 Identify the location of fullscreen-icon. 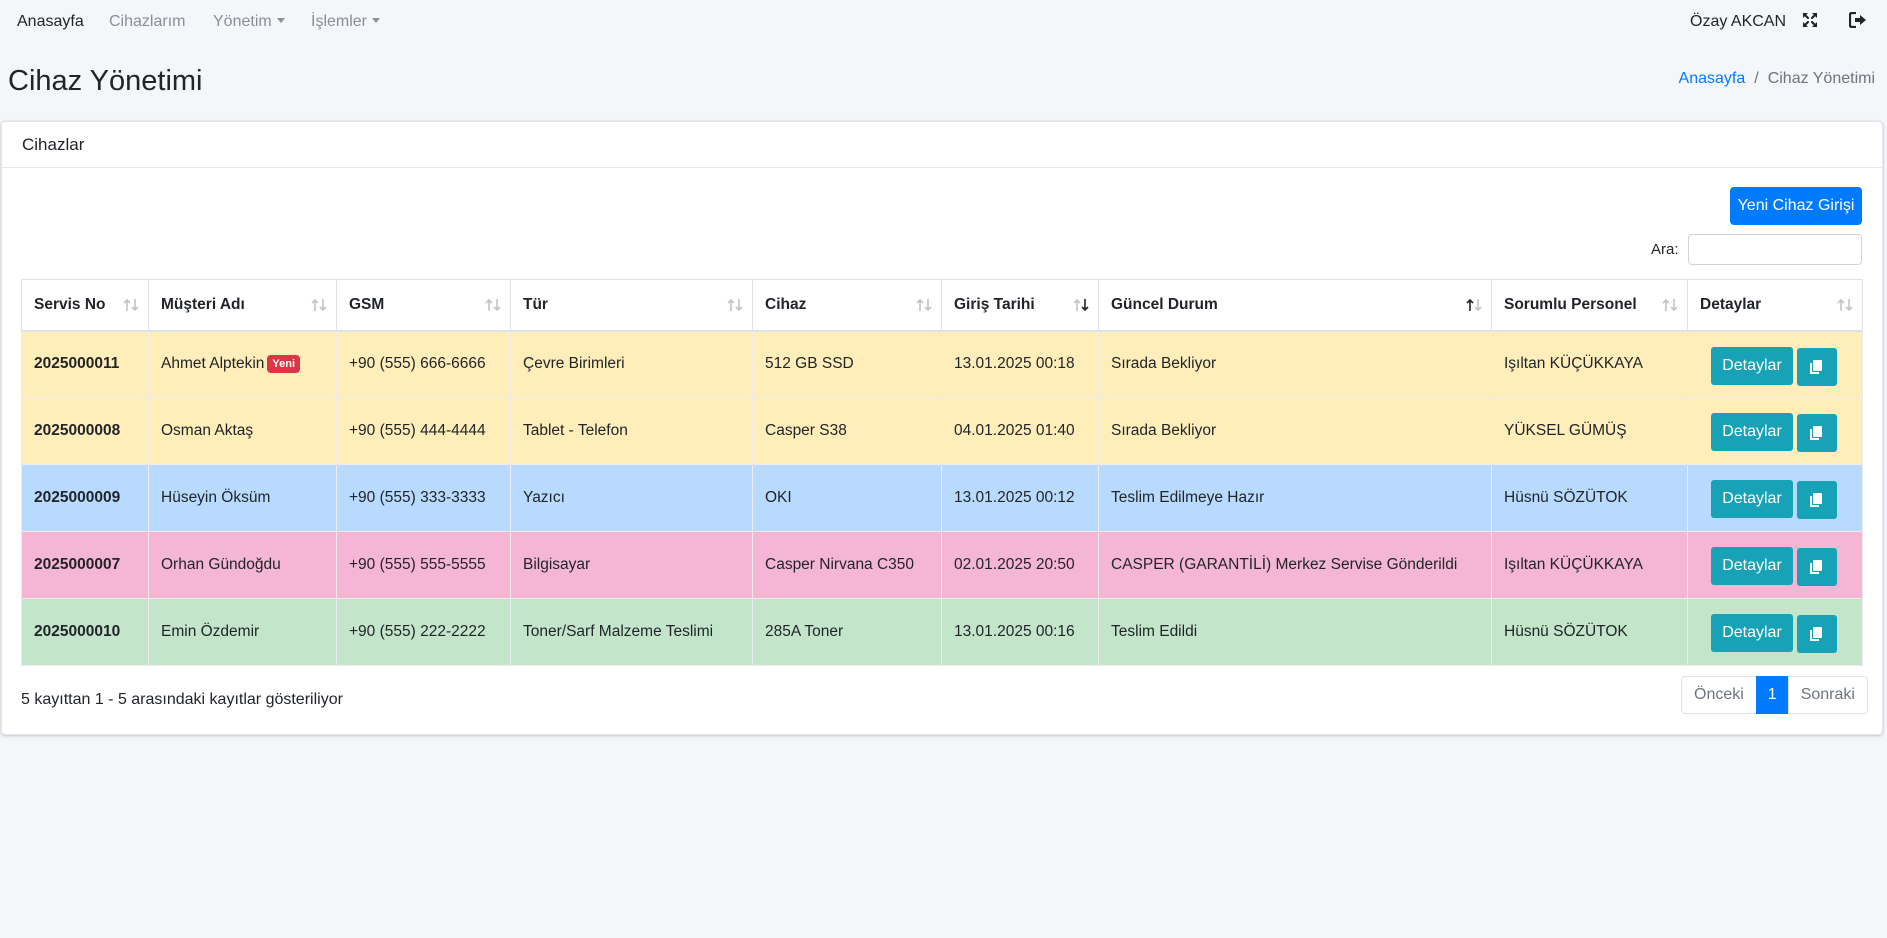
(1811, 21).